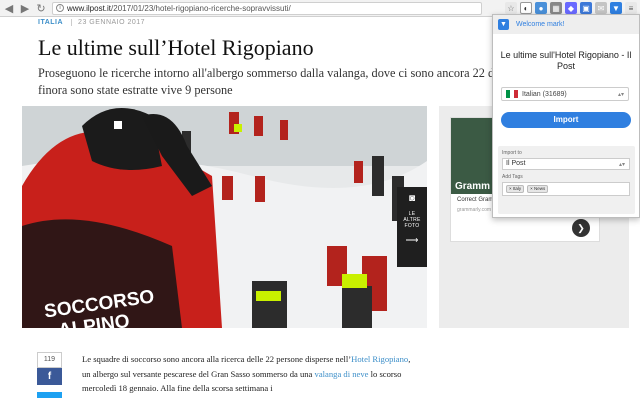 Image resolution: width=640 pixels, height=400 pixels. I want to click on tag-chip: × Italy, so click(515, 189).